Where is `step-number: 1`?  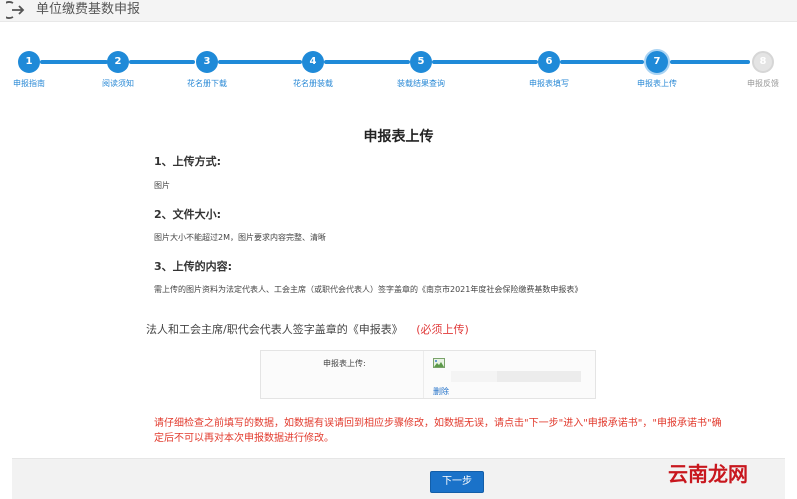
step-number: 1 is located at coordinates (29, 62).